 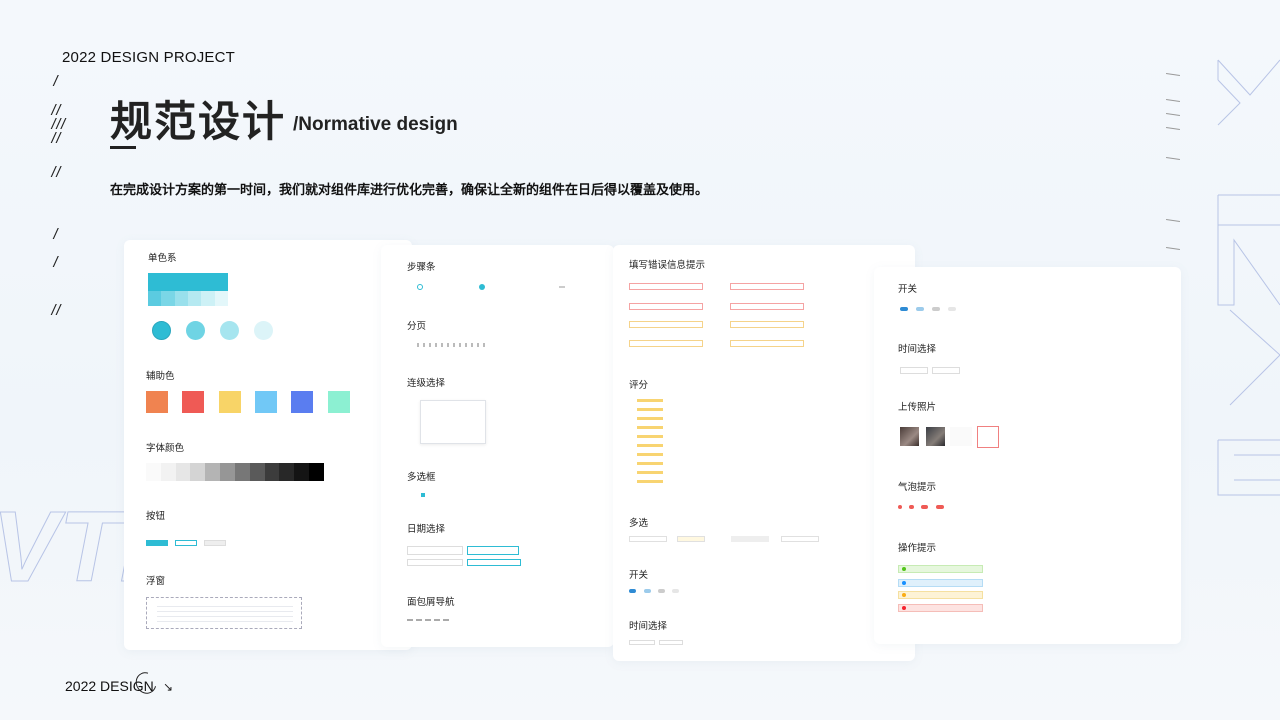 What do you see at coordinates (215, 543) in the screenshot?
I see `button-disabled-sample` at bounding box center [215, 543].